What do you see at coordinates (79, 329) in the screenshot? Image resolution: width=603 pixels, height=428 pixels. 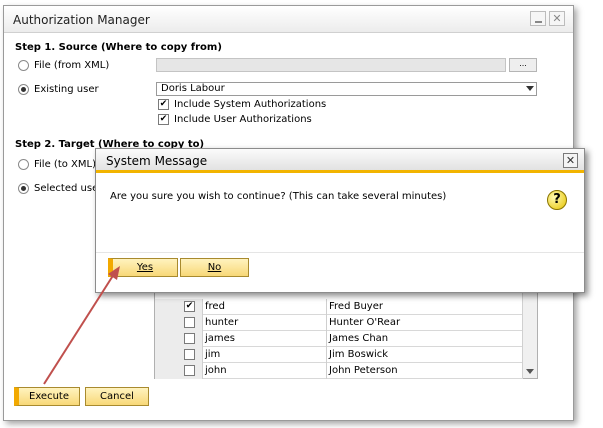 I see `arrow-line` at bounding box center [79, 329].